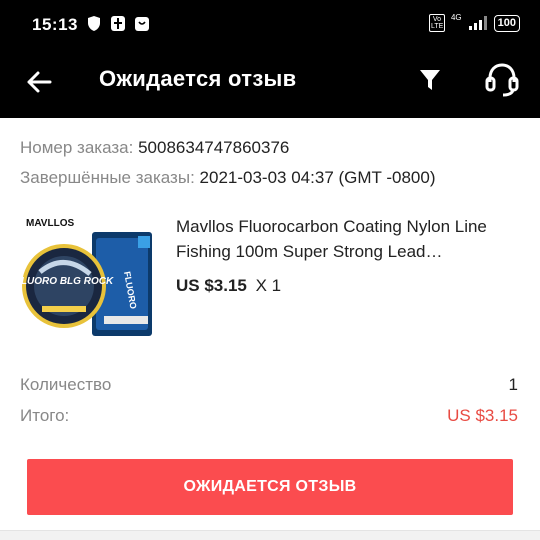 This screenshot has width=540, height=540. Describe the element at coordinates (502, 80) in the screenshot. I see `headset-icon` at that location.